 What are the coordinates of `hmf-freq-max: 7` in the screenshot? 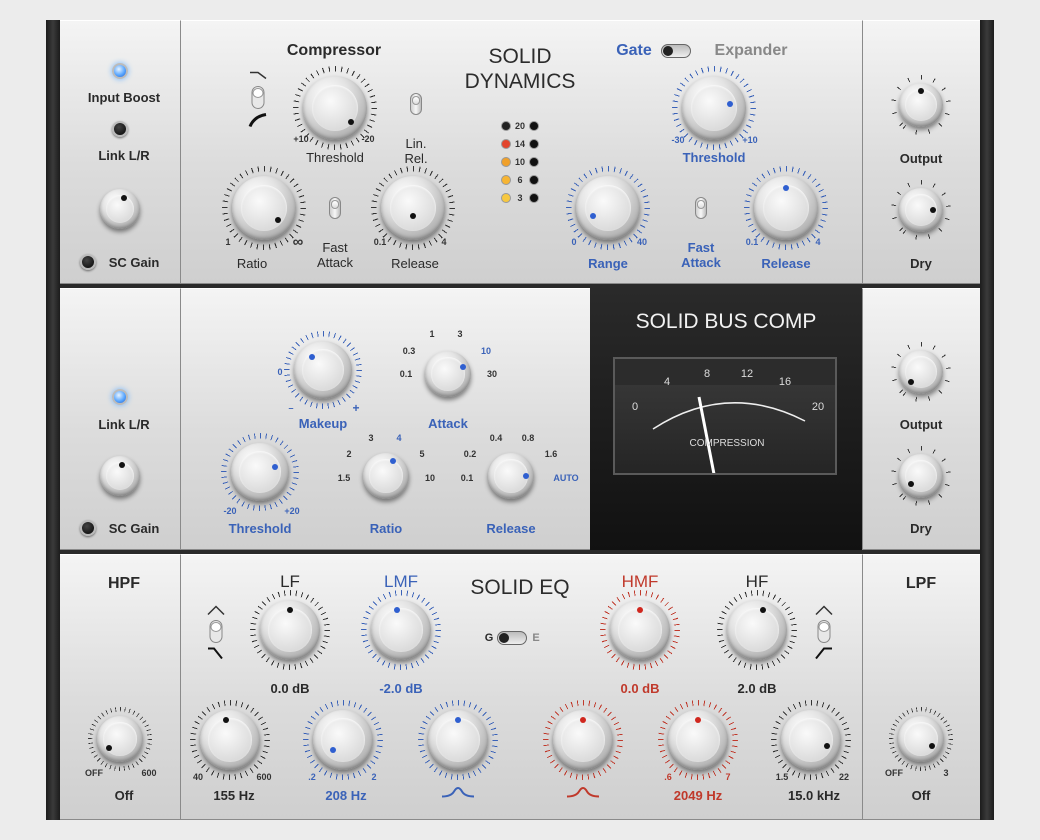 It's located at (728, 777).